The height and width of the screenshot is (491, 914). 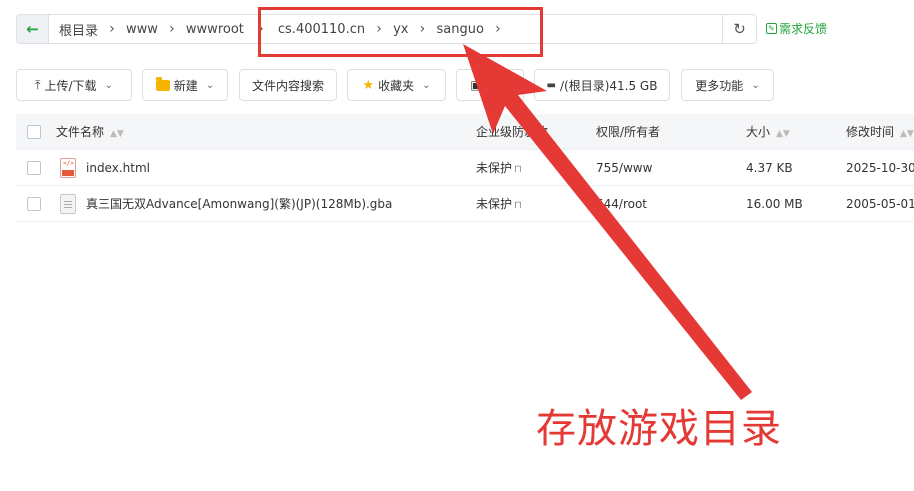 What do you see at coordinates (68, 168) in the screenshot?
I see `html-file-icon: </>` at bounding box center [68, 168].